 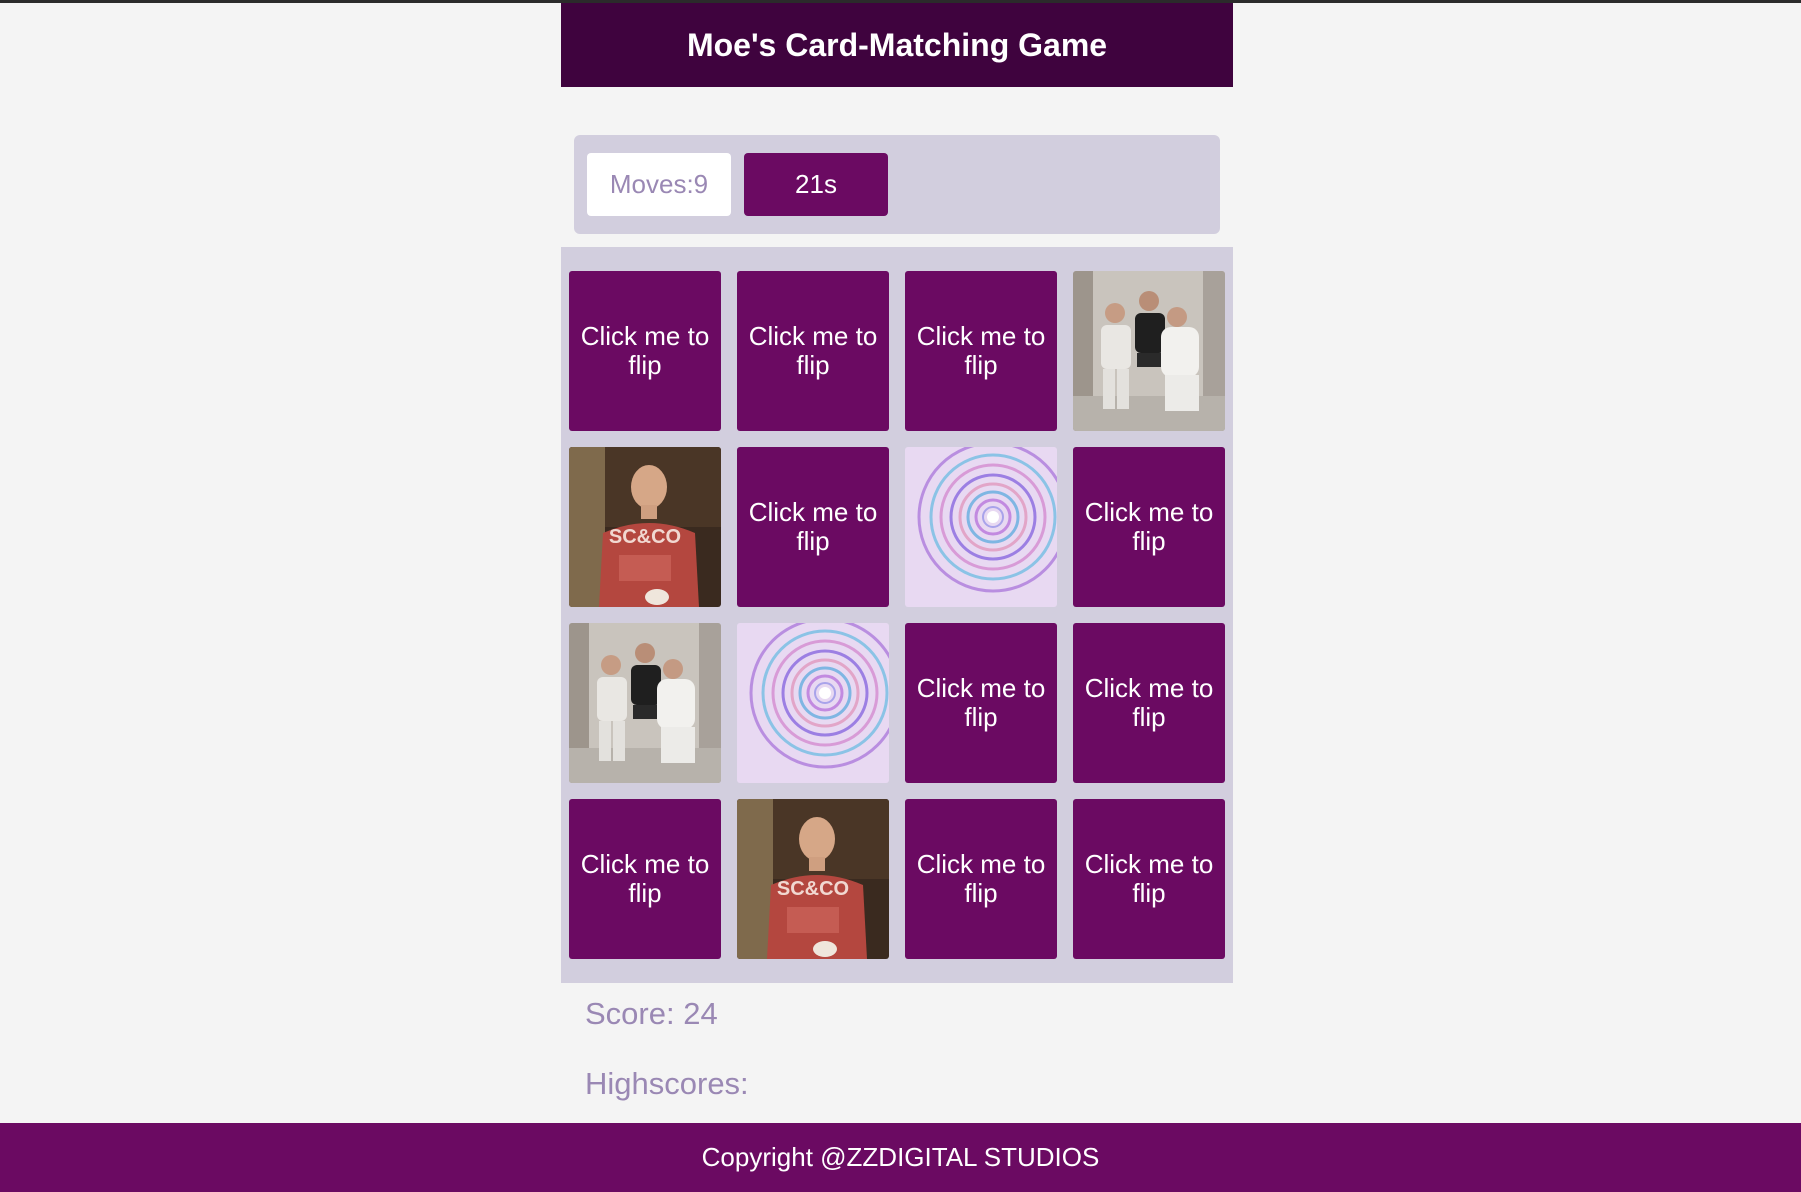 I want to click on stats-bar: Moves:9 21s, so click(x=897, y=184).